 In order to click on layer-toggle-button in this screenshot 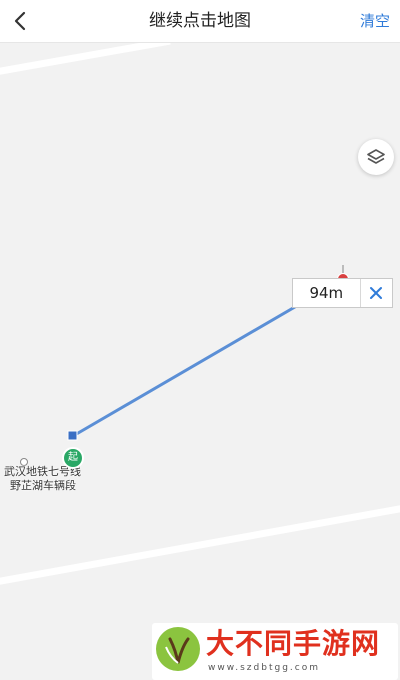, I will do `click(376, 157)`.